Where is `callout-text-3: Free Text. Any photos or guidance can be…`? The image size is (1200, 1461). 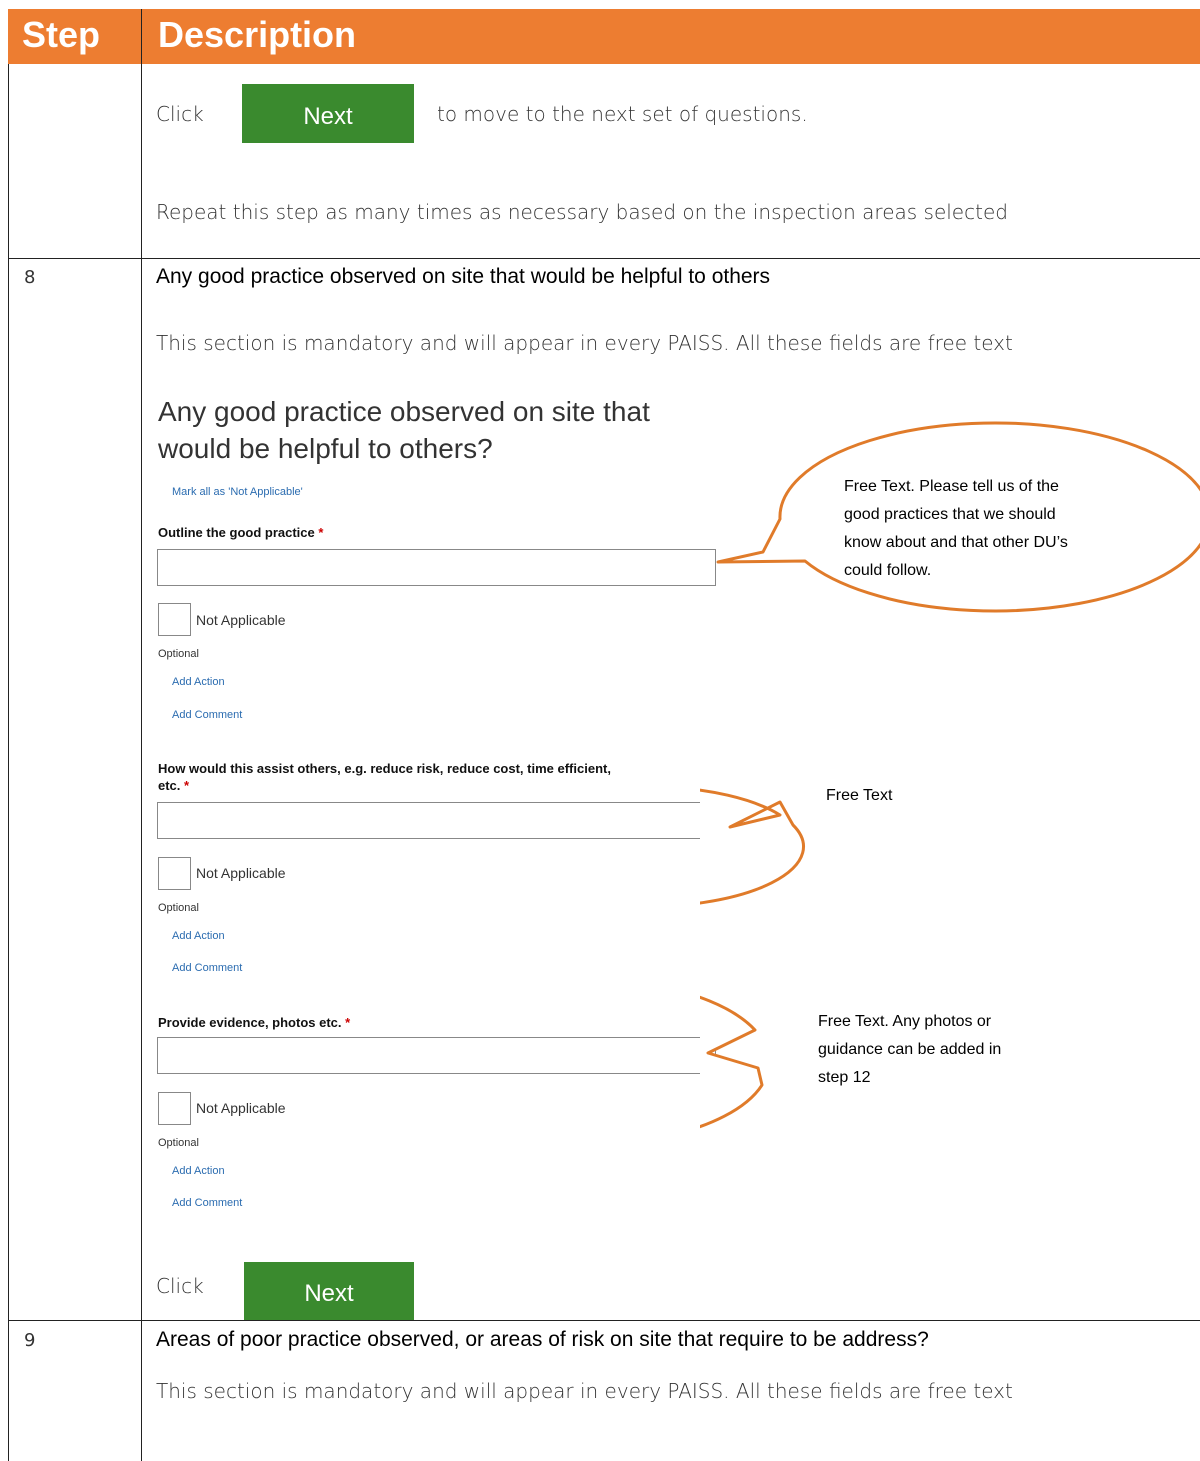 callout-text-3: Free Text. Any photos or guidance can be… is located at coordinates (910, 1049).